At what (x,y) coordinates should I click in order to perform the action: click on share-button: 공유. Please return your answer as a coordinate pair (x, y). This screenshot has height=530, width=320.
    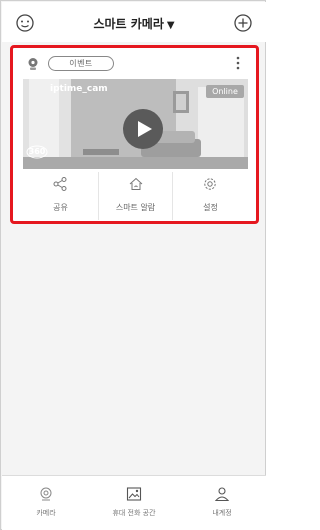
    Looking at the image, I should click on (60, 196).